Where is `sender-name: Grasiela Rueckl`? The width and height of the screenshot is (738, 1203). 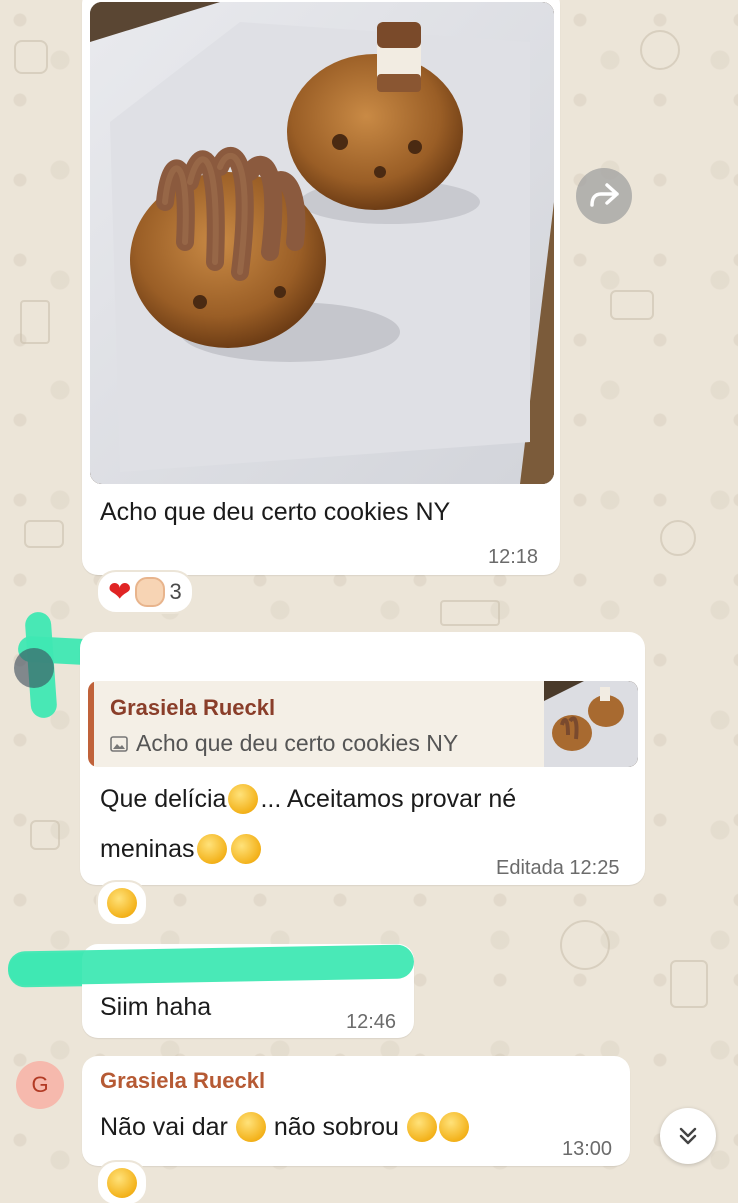 sender-name: Grasiela Rueckl is located at coordinates (182, 1081).